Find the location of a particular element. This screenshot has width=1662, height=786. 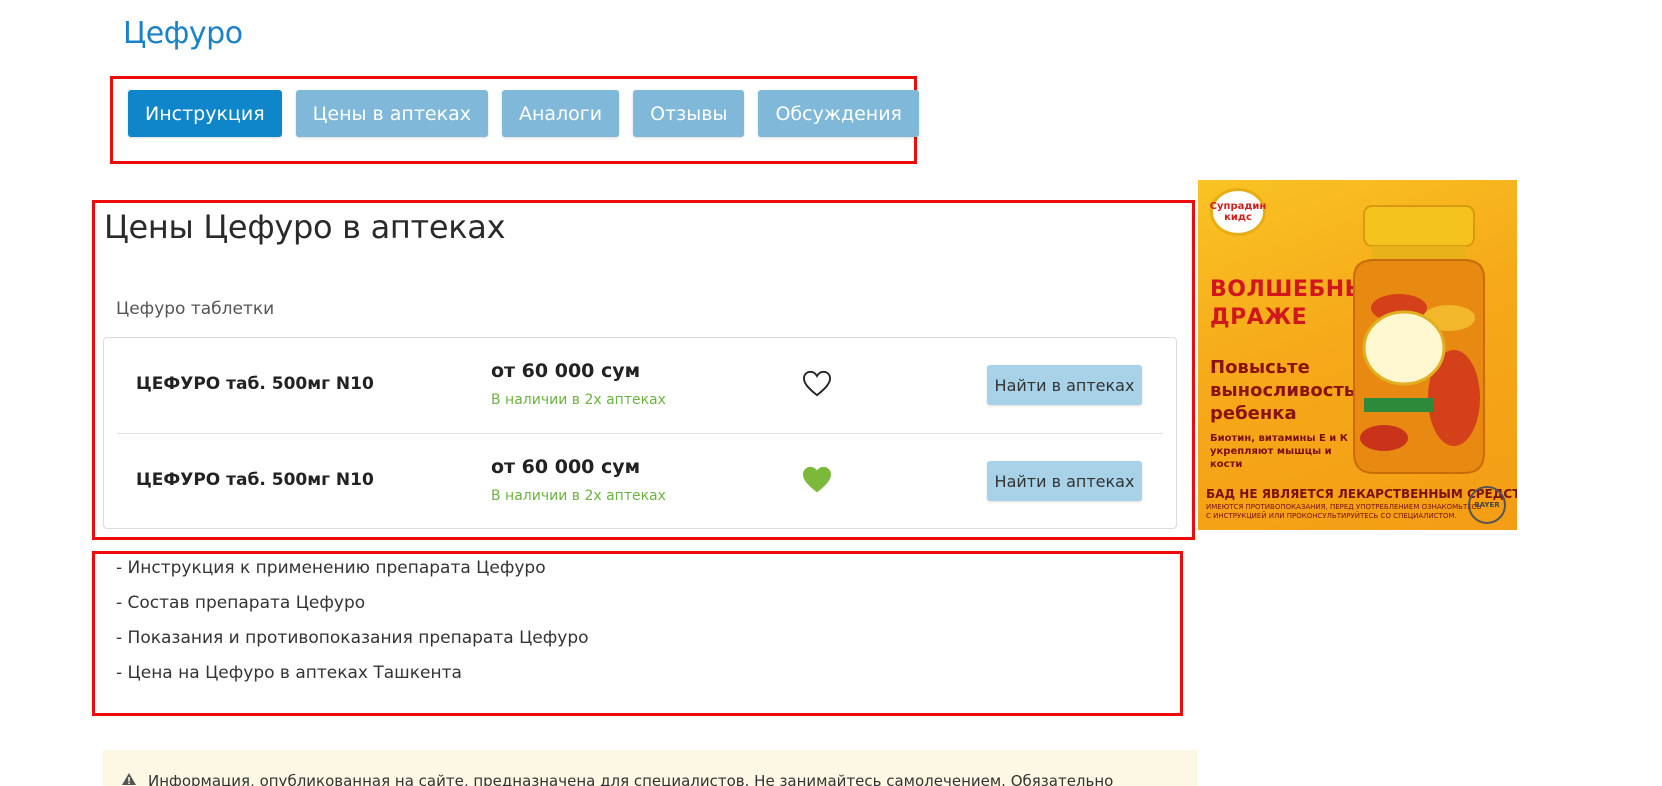

vitamin-bottle-image is located at coordinates (1419, 339).